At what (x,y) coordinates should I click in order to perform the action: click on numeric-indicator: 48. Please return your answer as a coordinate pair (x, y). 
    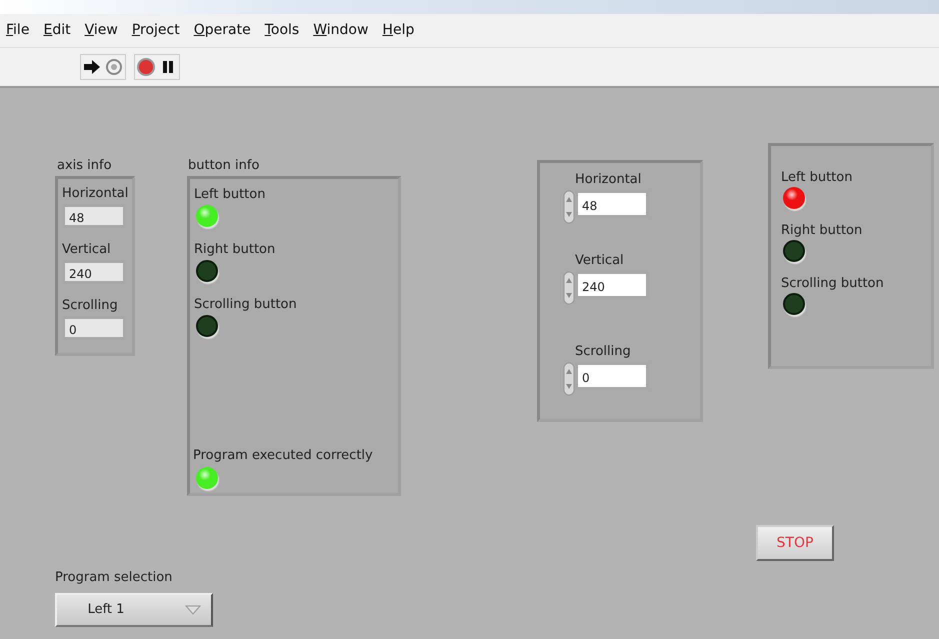
    Looking at the image, I should click on (94, 216).